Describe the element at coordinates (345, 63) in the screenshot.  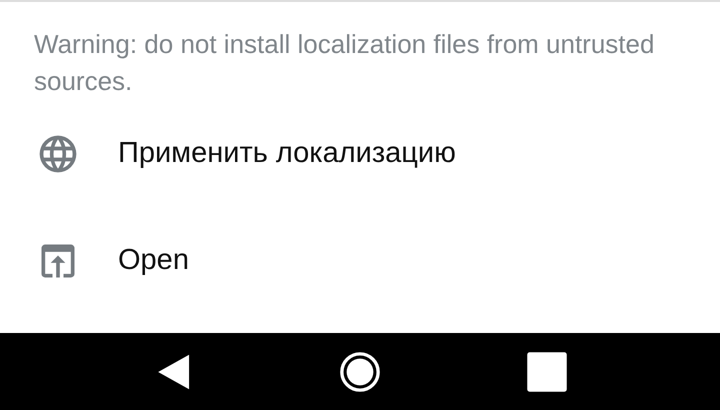
I see `warning-text: Warning: do not install localization files from untrusted sources.` at that location.